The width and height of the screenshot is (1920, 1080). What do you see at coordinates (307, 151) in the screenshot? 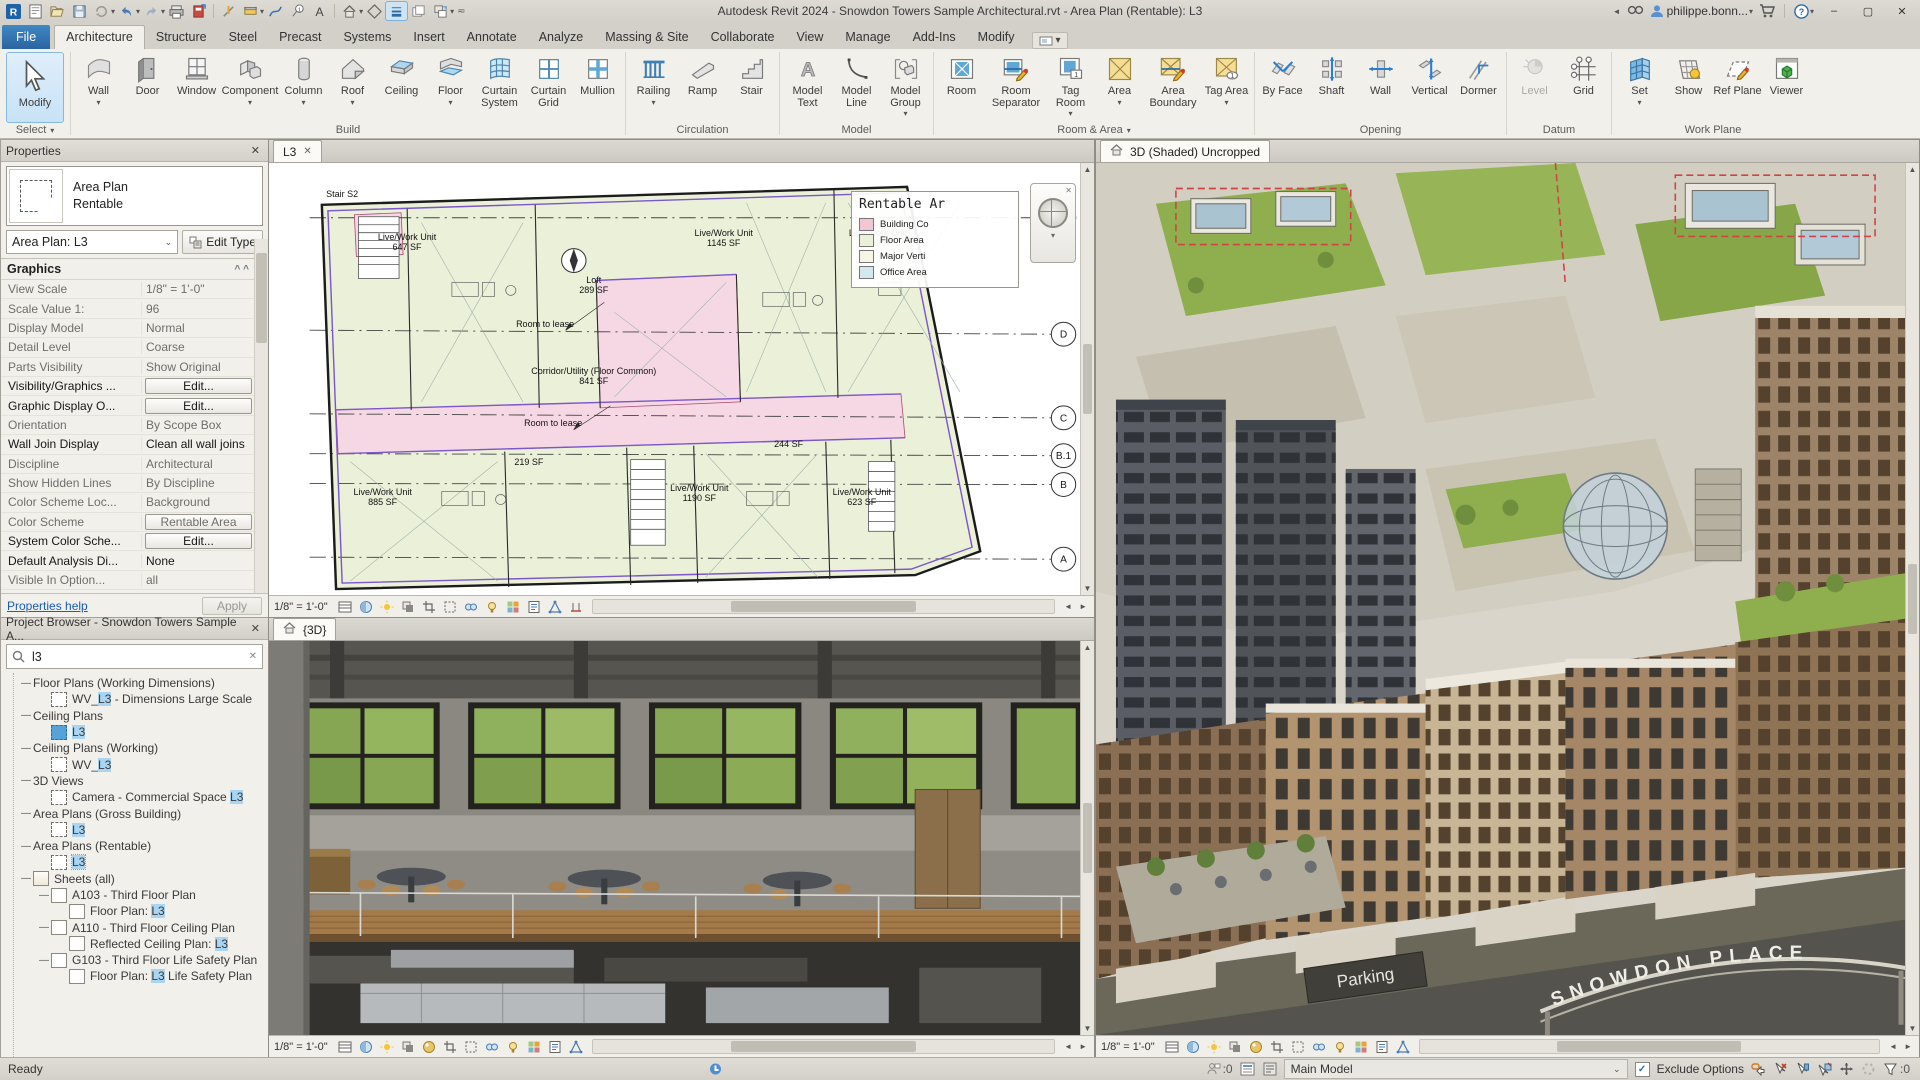
I see `close-view-icon: ✕` at bounding box center [307, 151].